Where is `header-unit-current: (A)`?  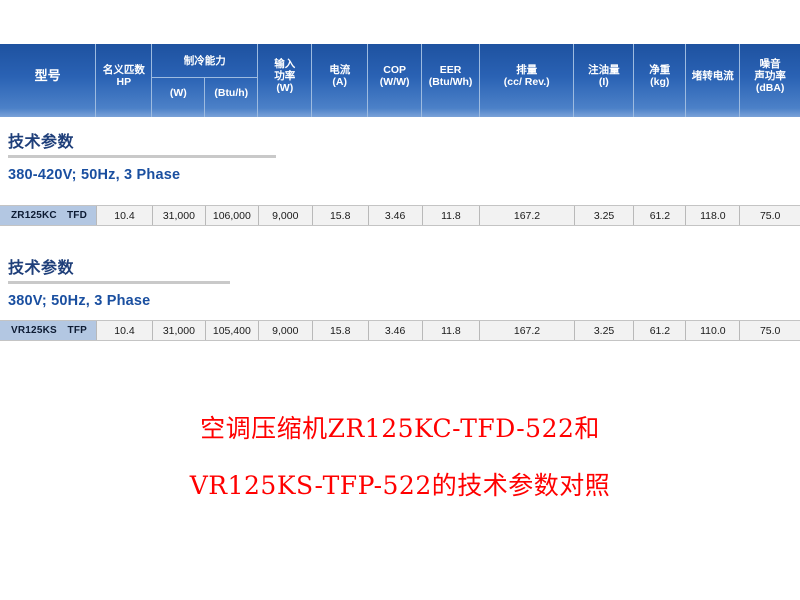
header-unit-current: (A) is located at coordinates (339, 82).